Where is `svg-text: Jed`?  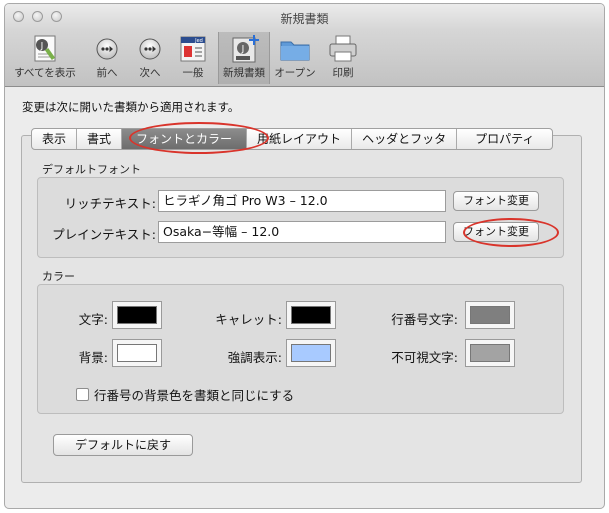 svg-text: Jed is located at coordinates (198, 41).